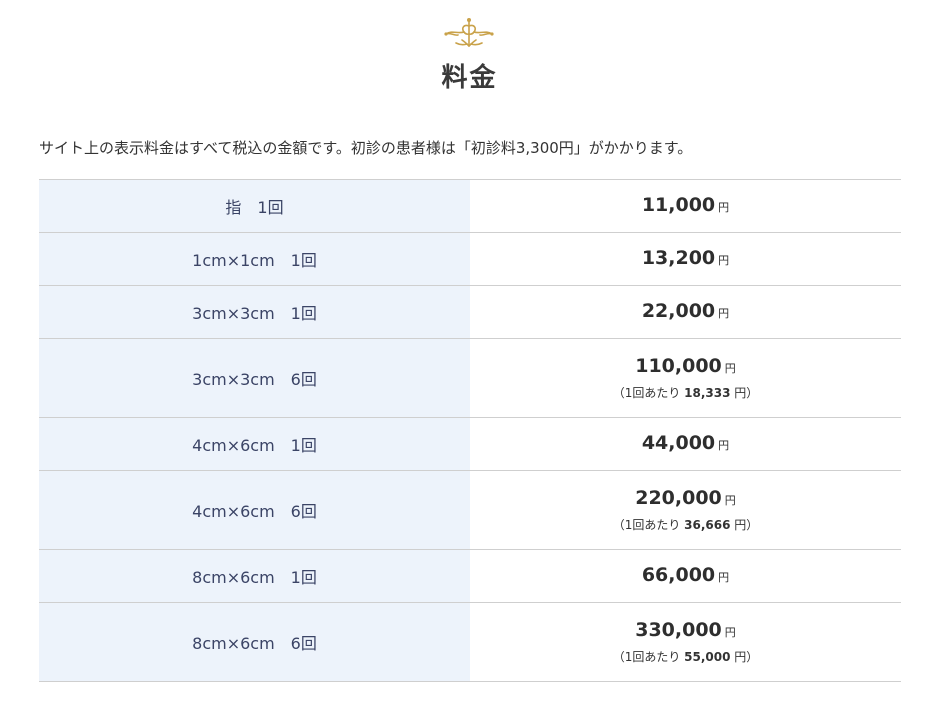 The width and height of the screenshot is (939, 712). Describe the element at coordinates (254, 312) in the screenshot. I see `treatment-label: 3cm×3cm 1回` at that location.